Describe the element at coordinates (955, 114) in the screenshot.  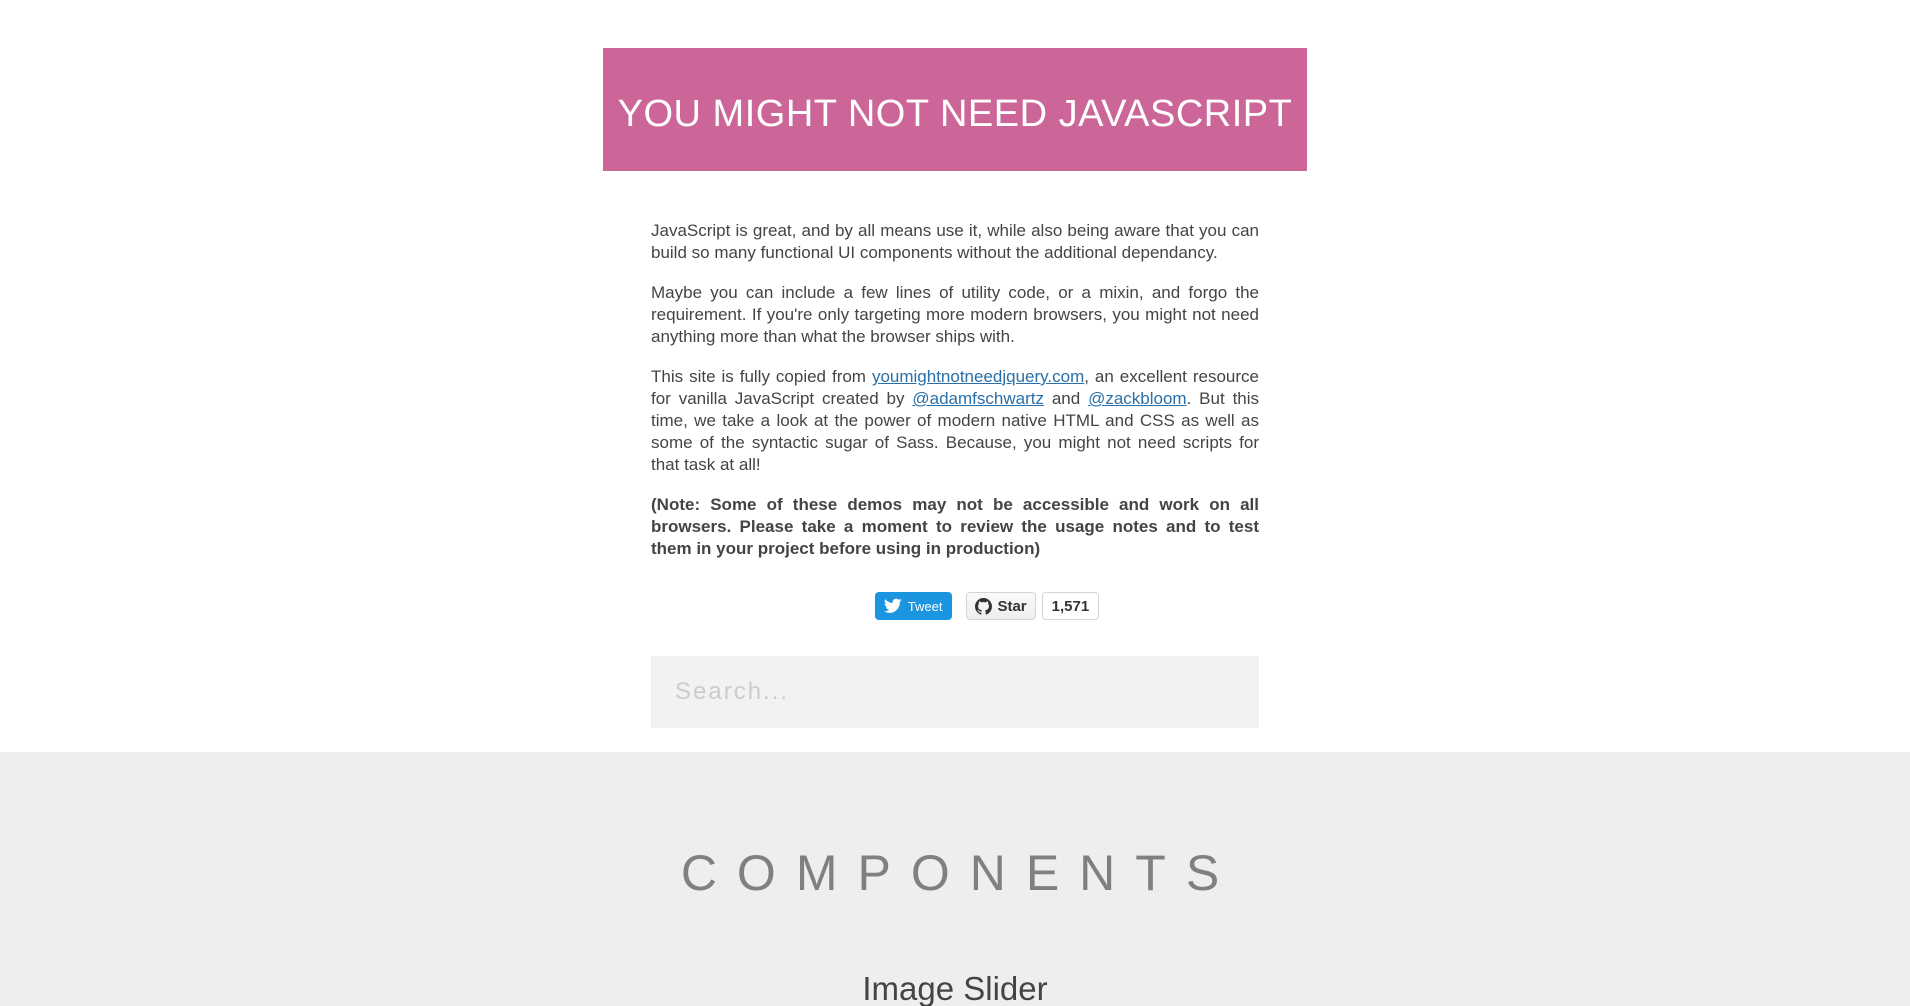
I see `page-title: YOU MIGHT NOT NEED JAVASCRIPT` at that location.